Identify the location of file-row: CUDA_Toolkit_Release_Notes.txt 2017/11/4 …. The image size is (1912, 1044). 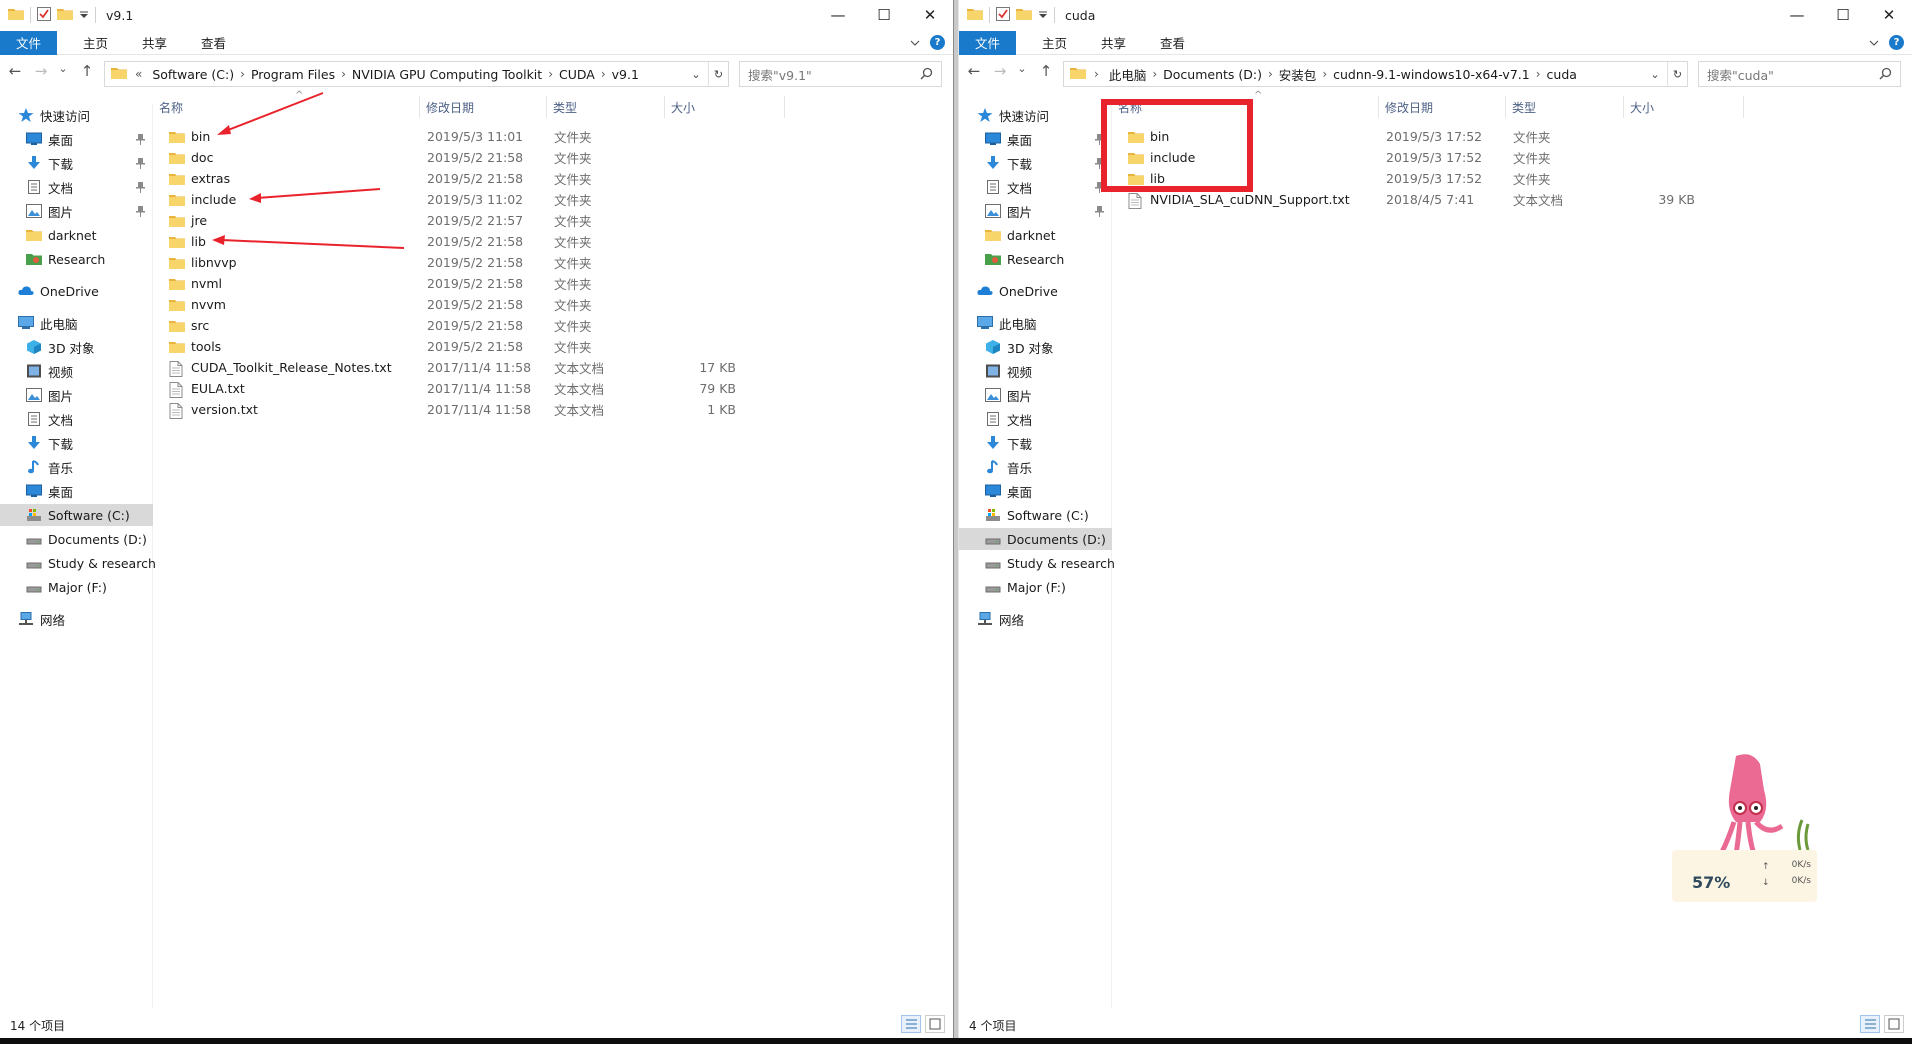
(553, 367).